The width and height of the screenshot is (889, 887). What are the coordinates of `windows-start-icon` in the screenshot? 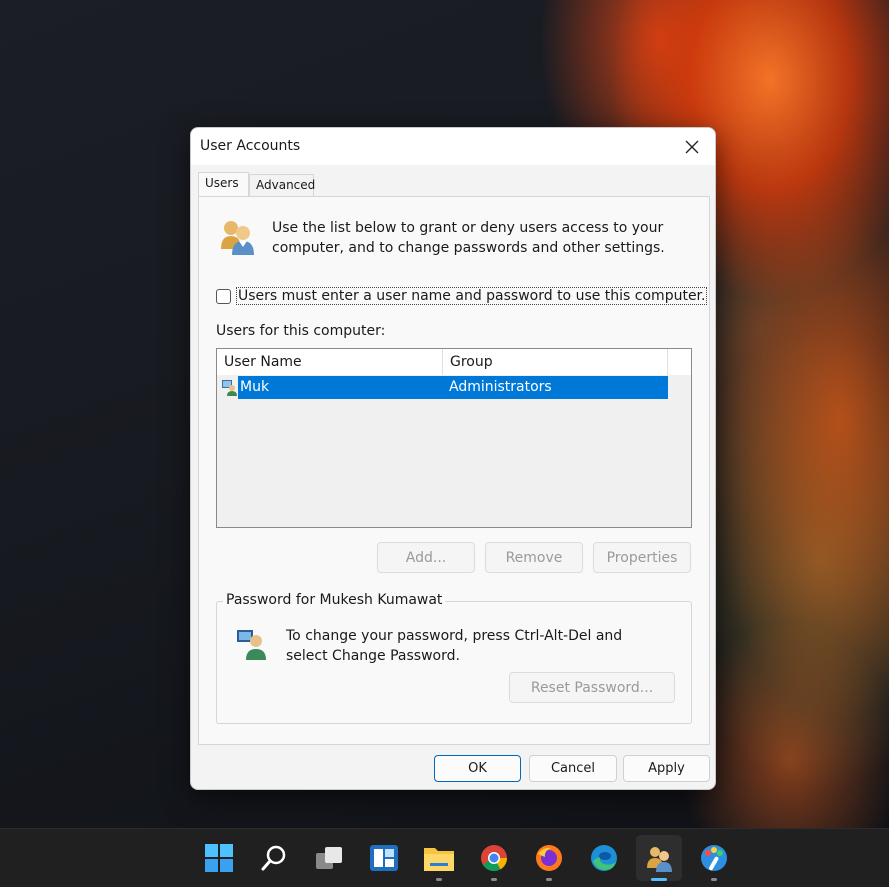 It's located at (219, 858).